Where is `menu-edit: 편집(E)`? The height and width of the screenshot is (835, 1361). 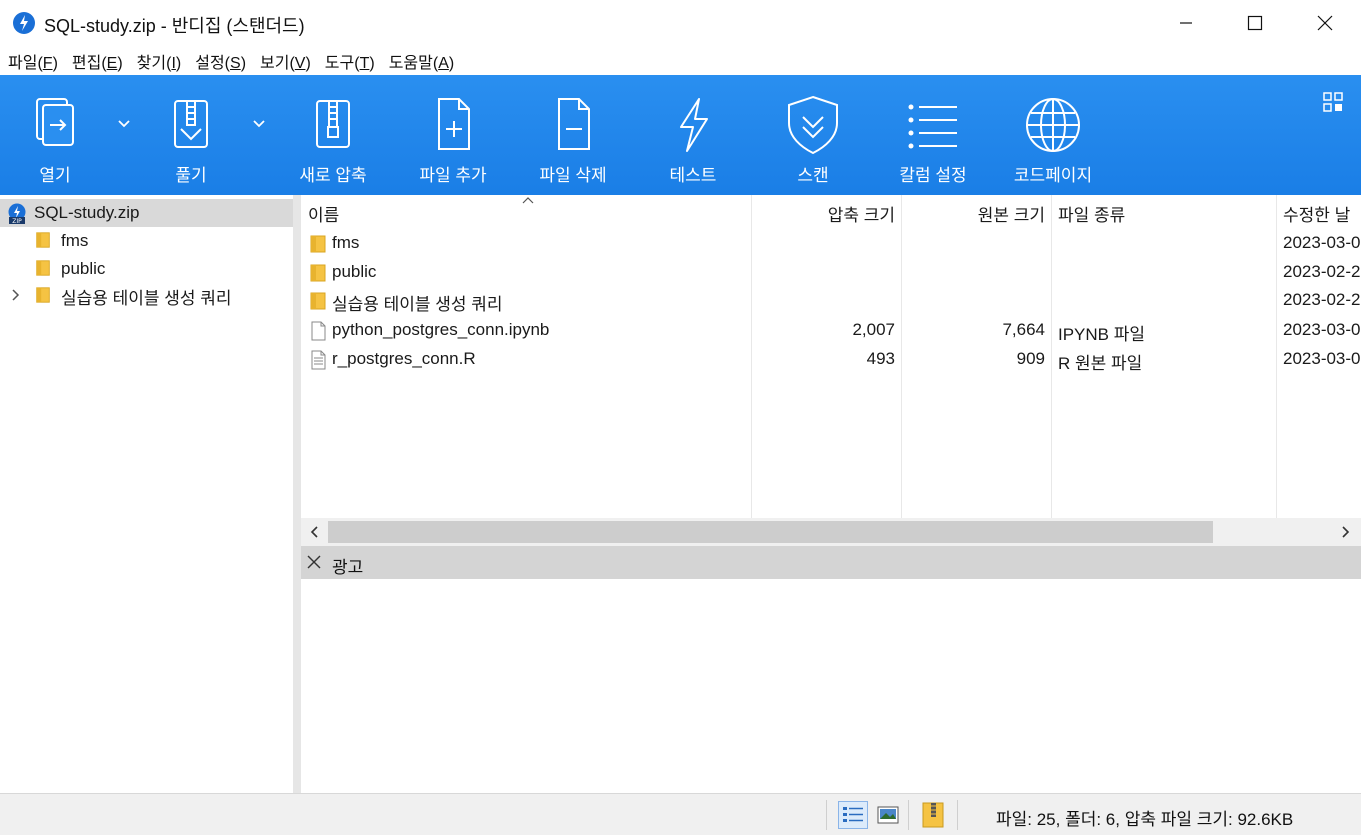 menu-edit: 편집(E) is located at coordinates (97, 61).